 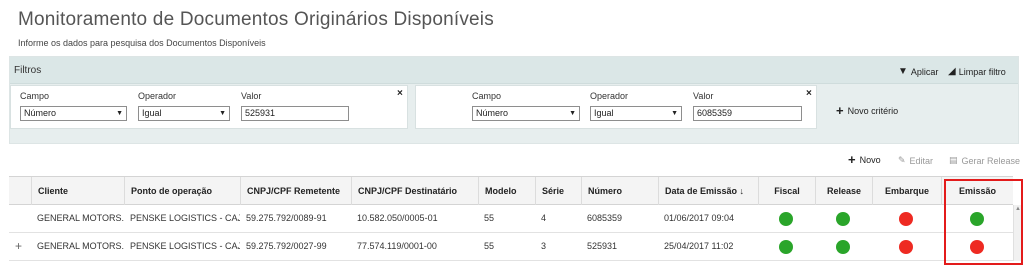 What do you see at coordinates (953, 160) in the screenshot?
I see `document-icon: ▤` at bounding box center [953, 160].